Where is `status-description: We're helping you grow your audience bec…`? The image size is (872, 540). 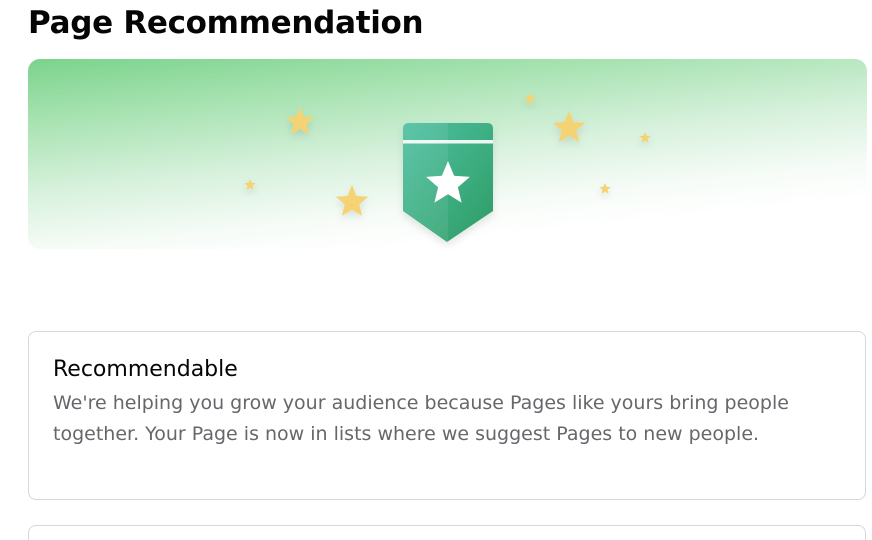
status-description: We're helping you grow your audience bec… is located at coordinates (421, 418).